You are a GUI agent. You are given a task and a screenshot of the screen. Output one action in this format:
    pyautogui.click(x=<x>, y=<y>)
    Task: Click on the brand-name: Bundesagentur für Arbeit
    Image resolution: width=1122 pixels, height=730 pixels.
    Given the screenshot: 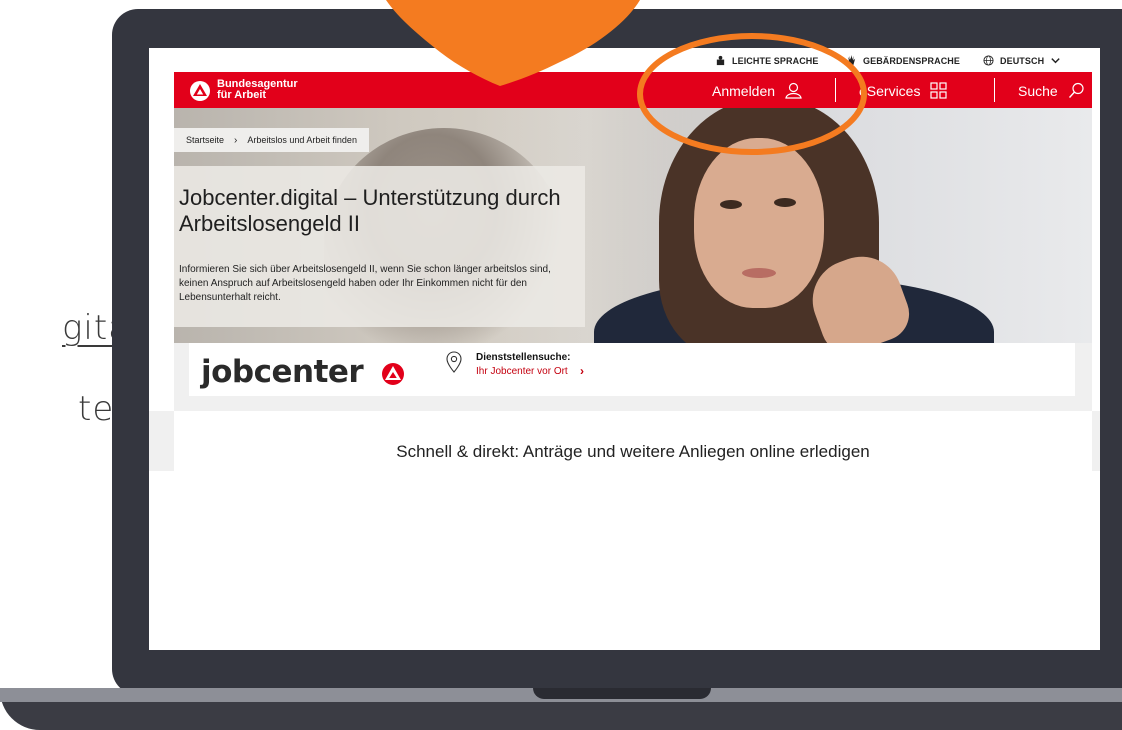 What is the action you would take?
    pyautogui.click(x=257, y=90)
    